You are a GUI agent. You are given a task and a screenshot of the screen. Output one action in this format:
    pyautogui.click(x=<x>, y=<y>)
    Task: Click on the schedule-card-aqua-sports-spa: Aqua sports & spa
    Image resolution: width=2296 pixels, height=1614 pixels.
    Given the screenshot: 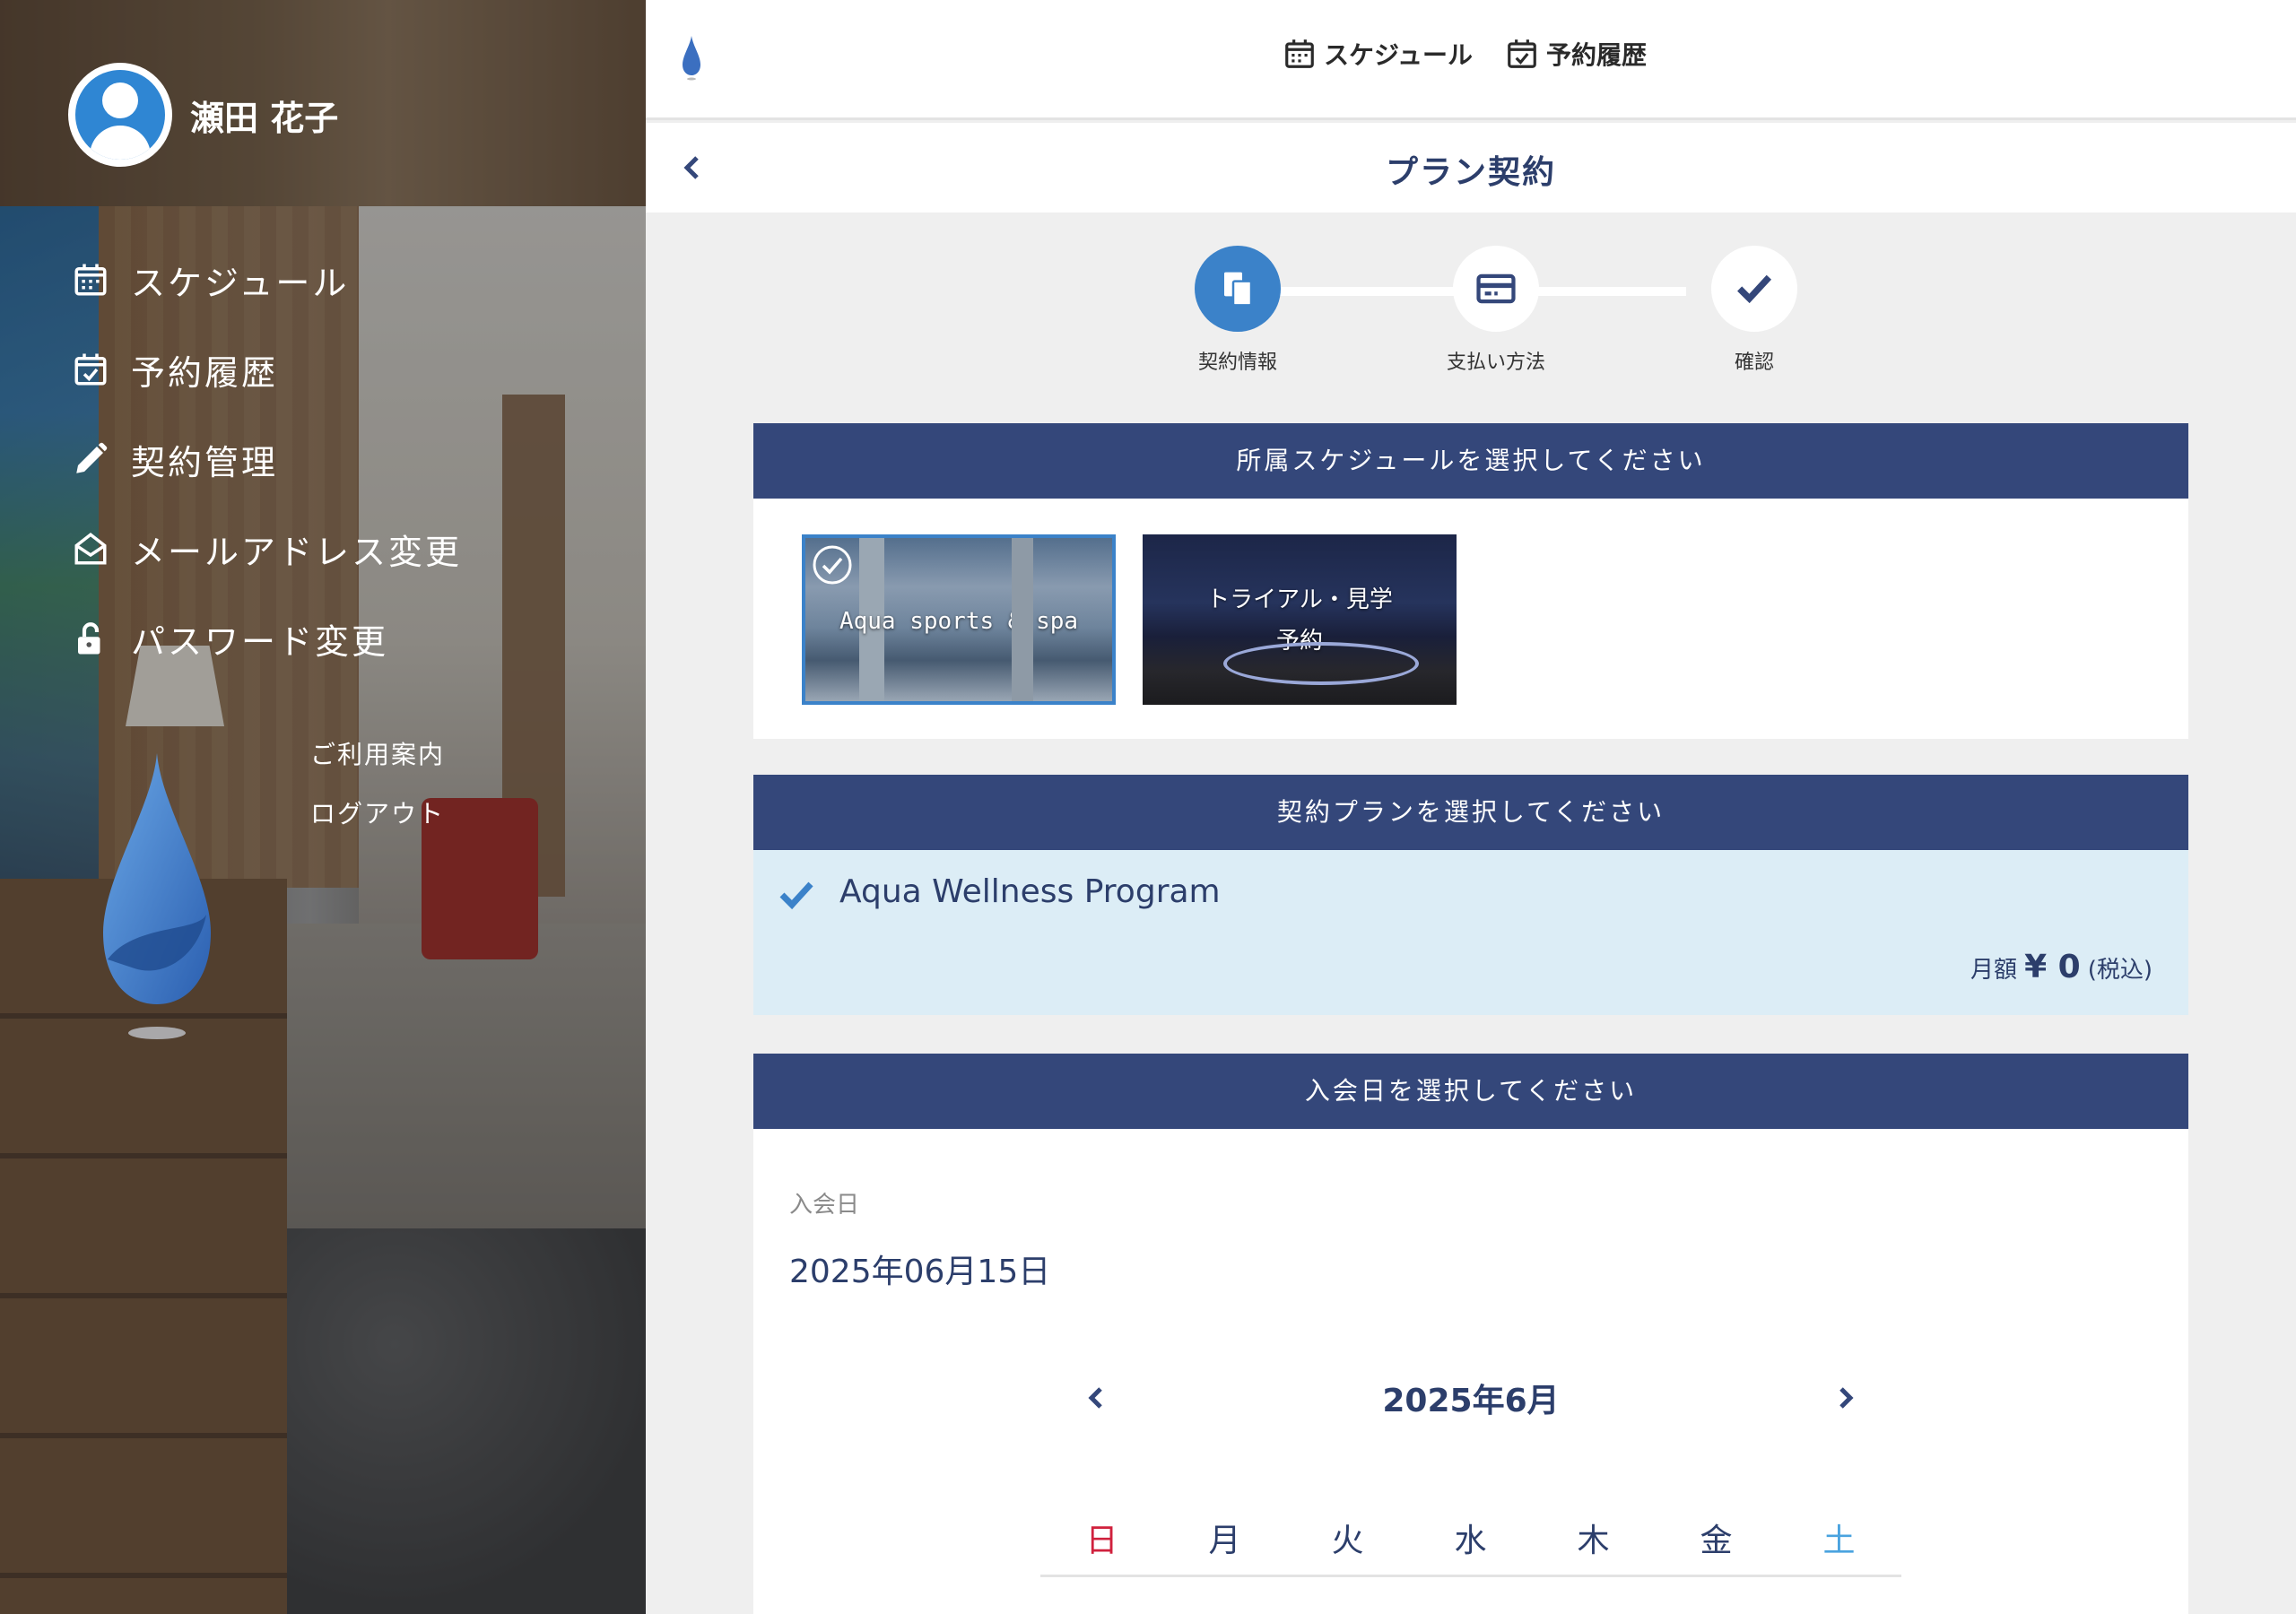 What is the action you would take?
    pyautogui.click(x=959, y=619)
    